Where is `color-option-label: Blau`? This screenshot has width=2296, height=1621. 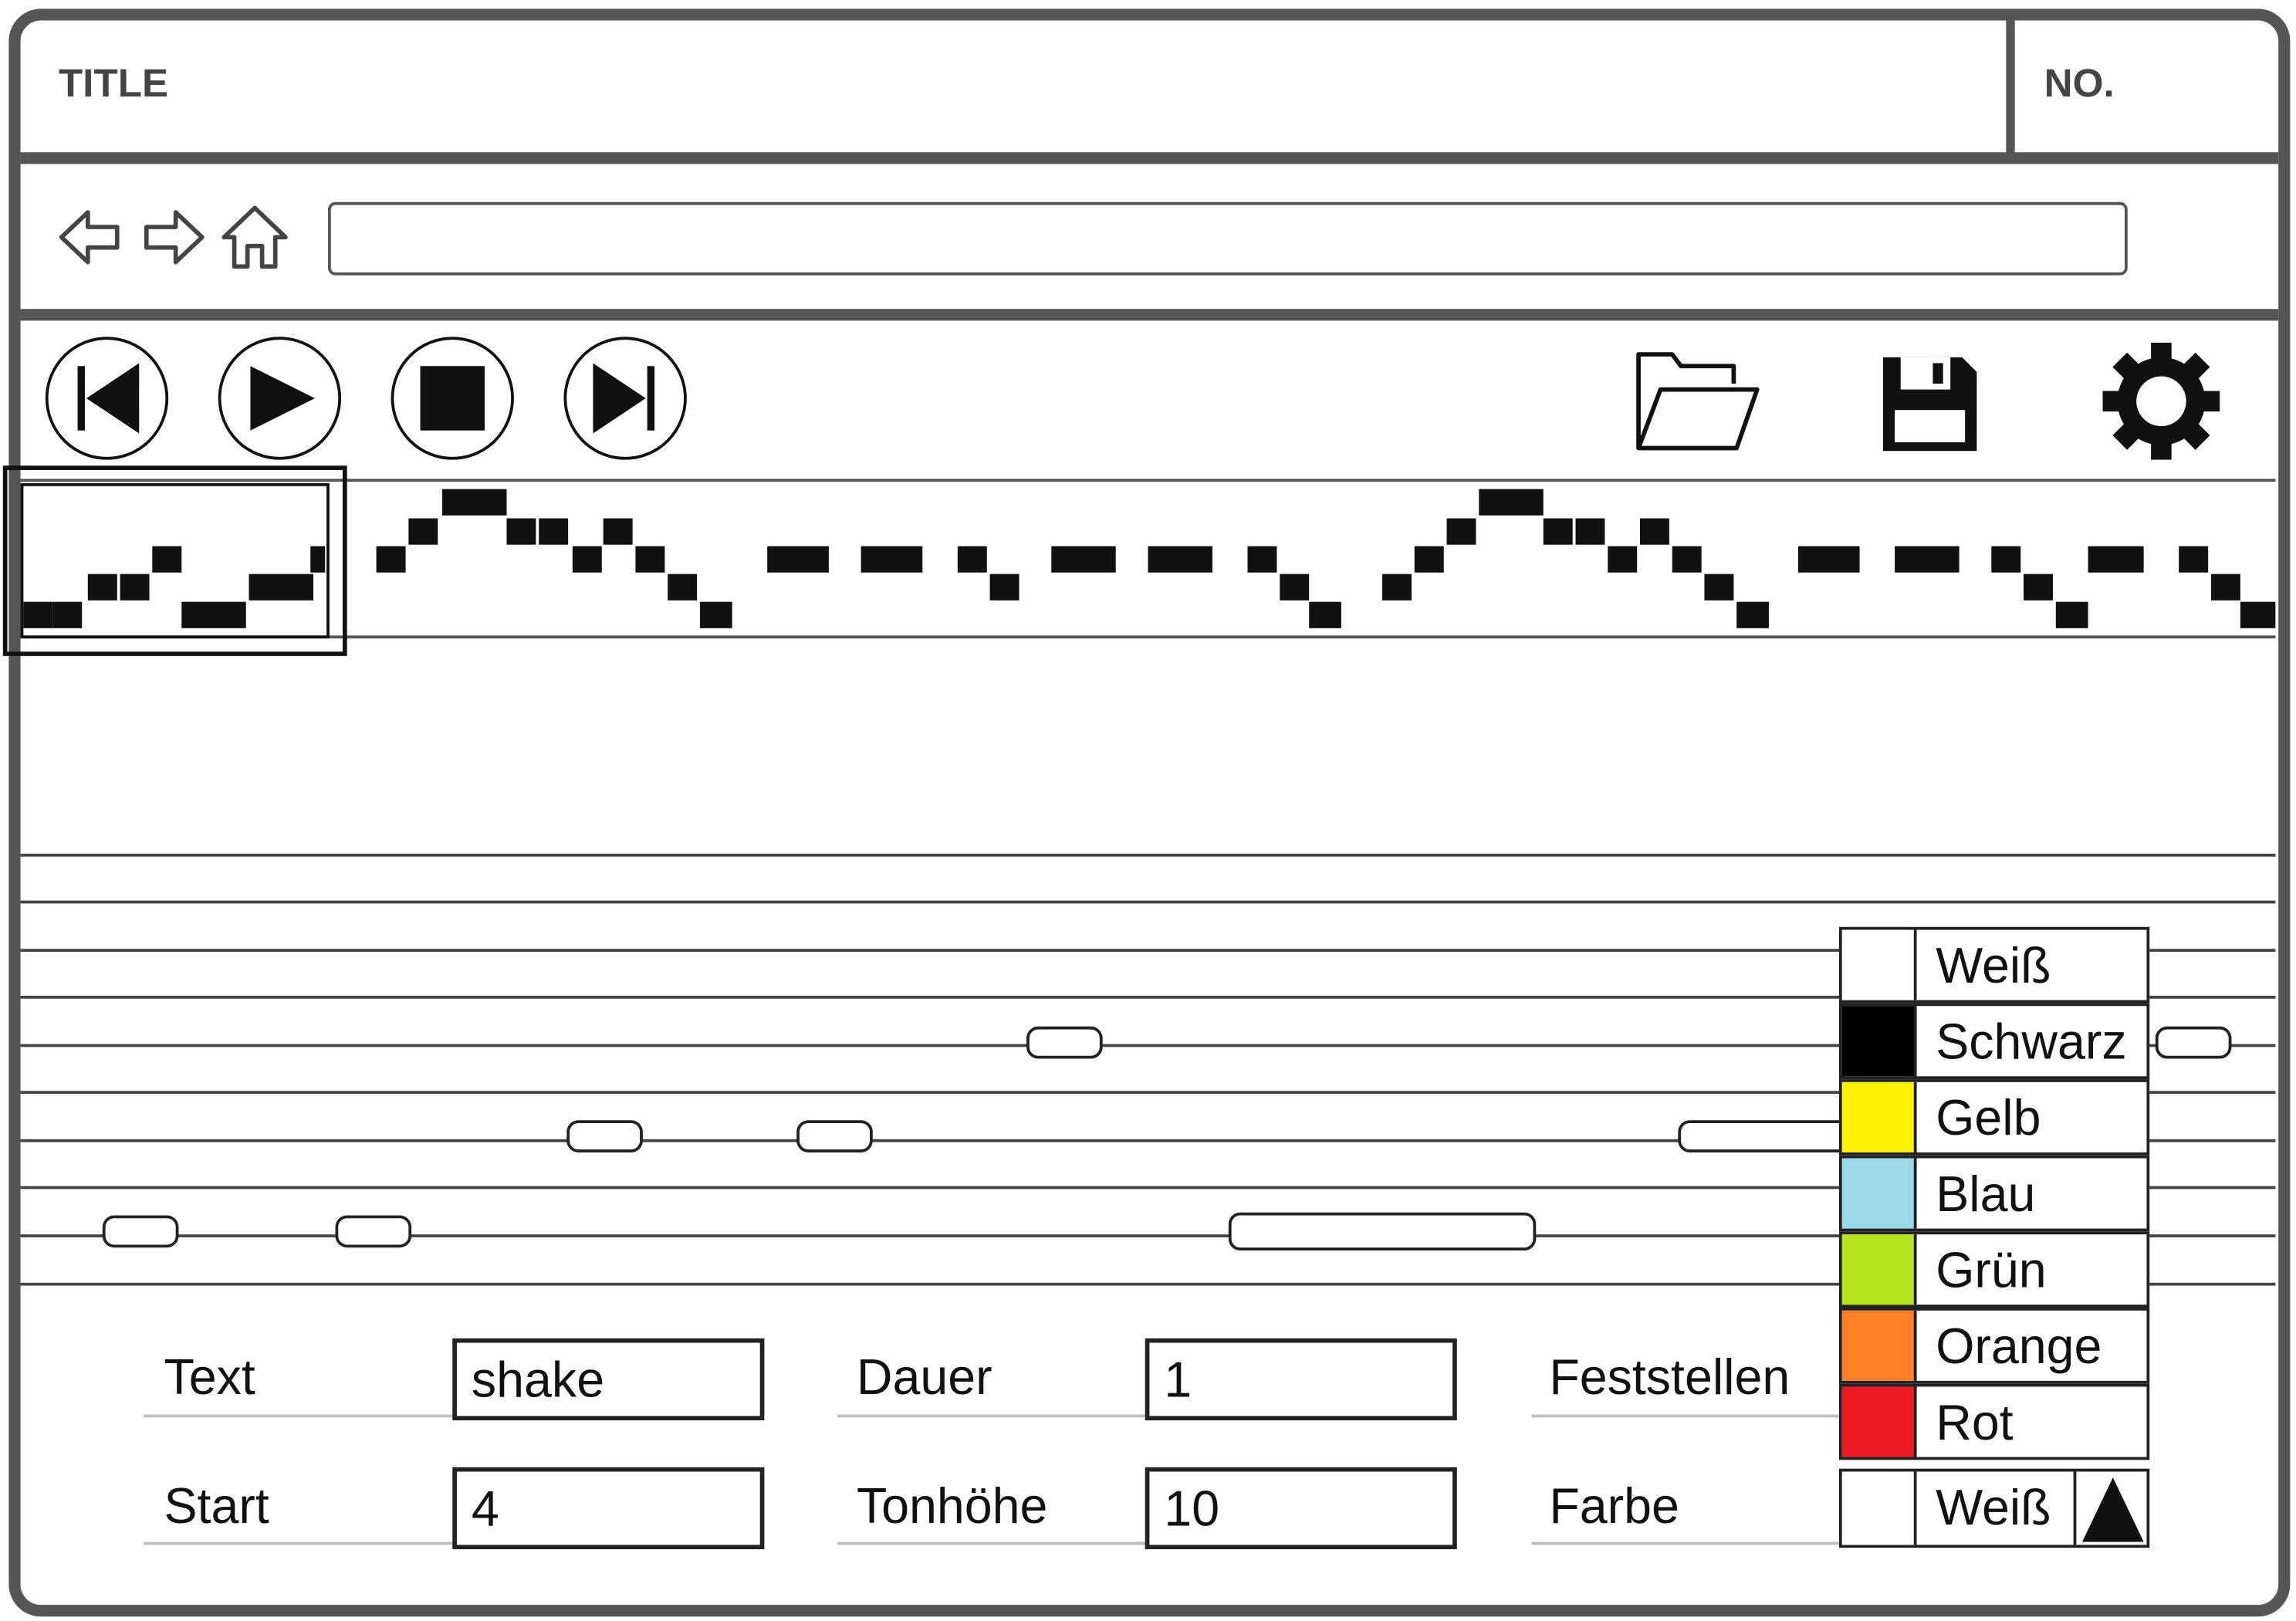 color-option-label: Blau is located at coordinates (1986, 1194).